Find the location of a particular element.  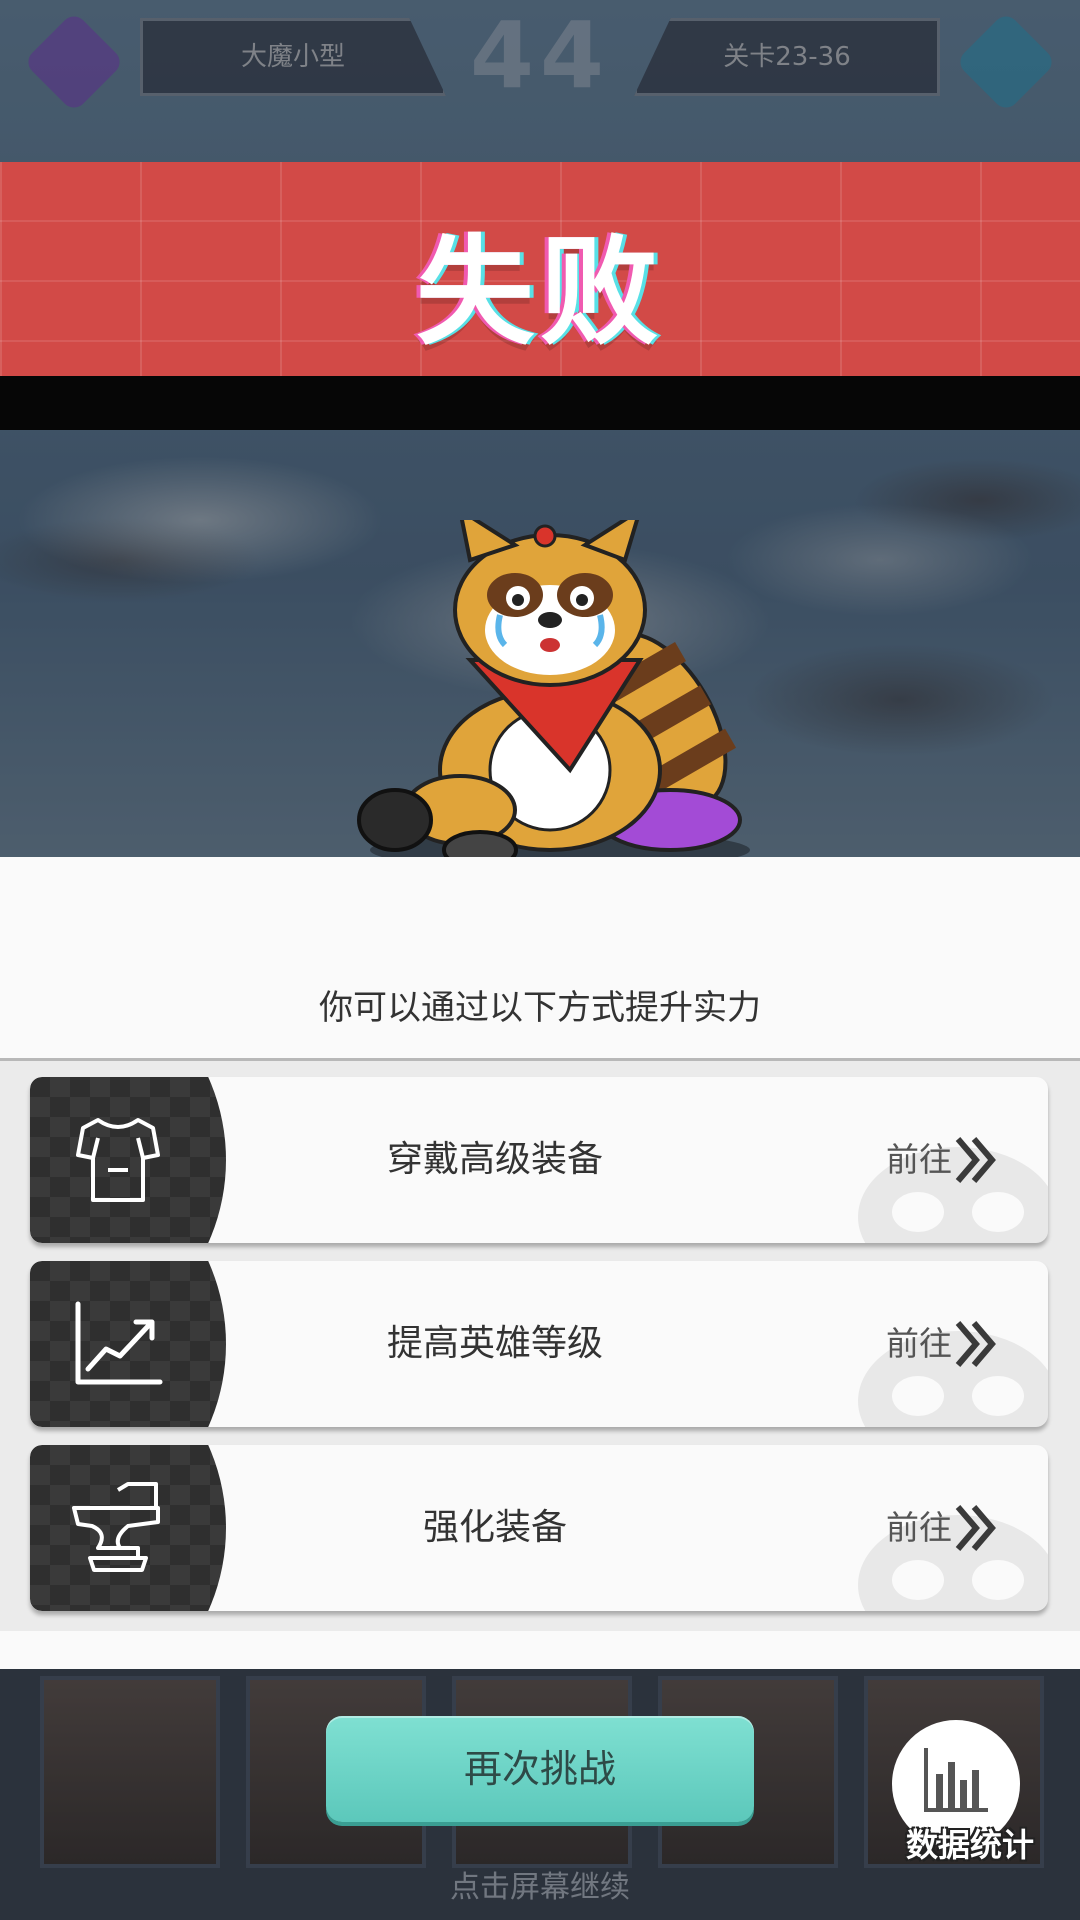

growth-chart-icon is located at coordinates (119, 1343).